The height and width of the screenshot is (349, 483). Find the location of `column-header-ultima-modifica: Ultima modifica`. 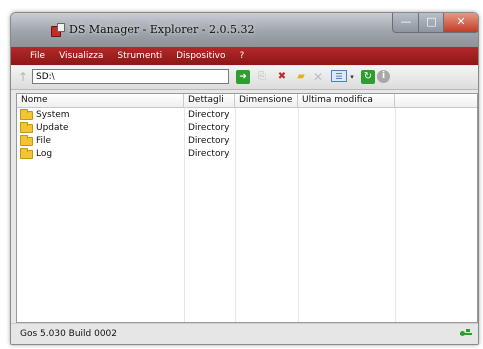

column-header-ultima-modifica: Ultima modifica is located at coordinates (346, 100).